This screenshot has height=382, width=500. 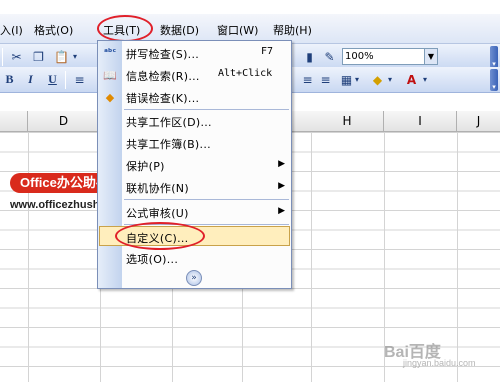 What do you see at coordinates (157, 213) in the screenshot?
I see `menu-item-label: 公式审核(U)` at bounding box center [157, 213].